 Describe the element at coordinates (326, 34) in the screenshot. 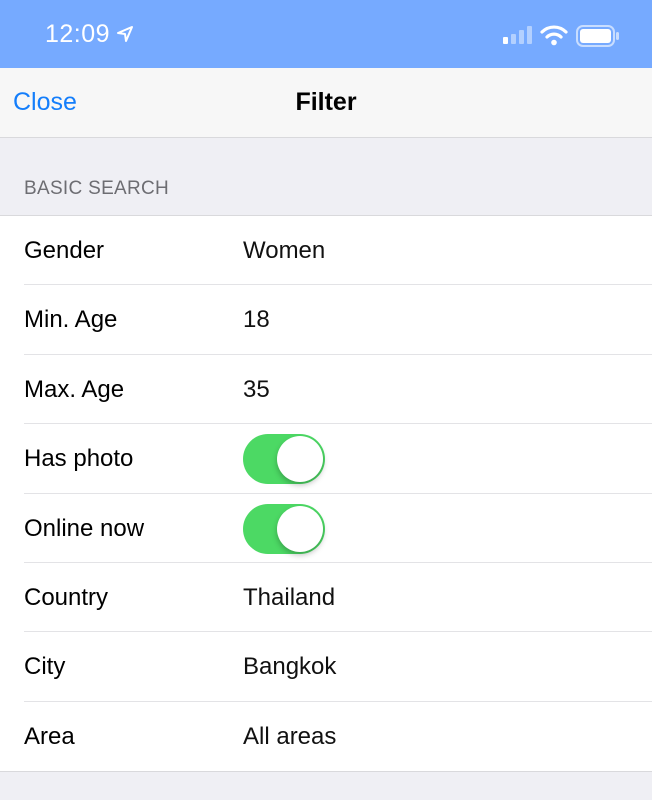

I see `status-bar: 12:09` at that location.